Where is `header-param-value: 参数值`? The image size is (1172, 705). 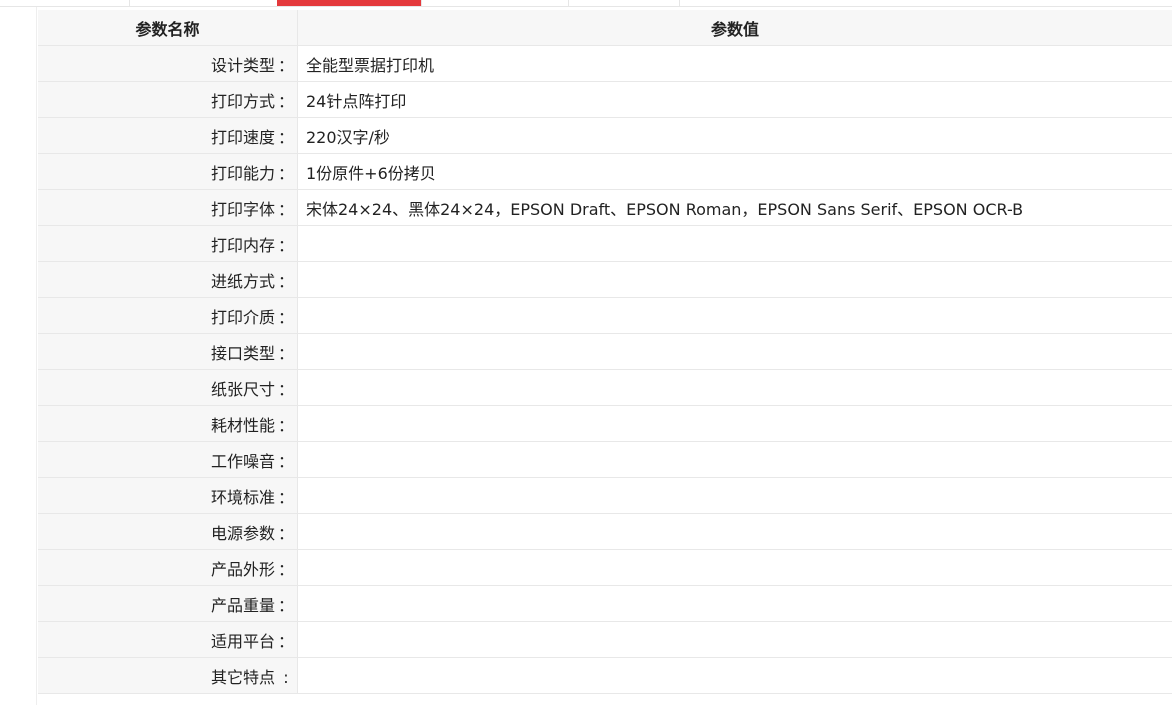 header-param-value: 参数值 is located at coordinates (734, 28).